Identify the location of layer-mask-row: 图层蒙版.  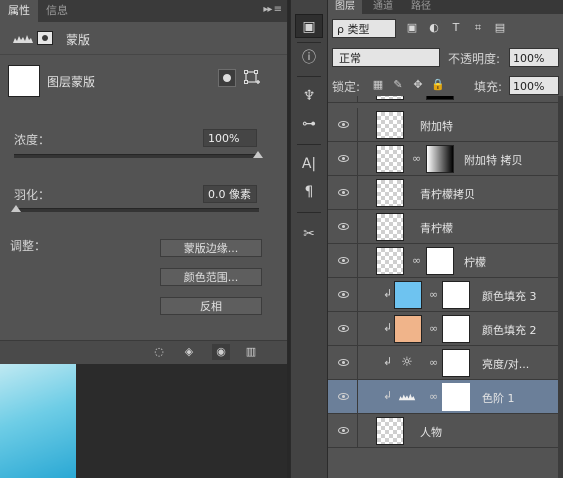
(143, 80).